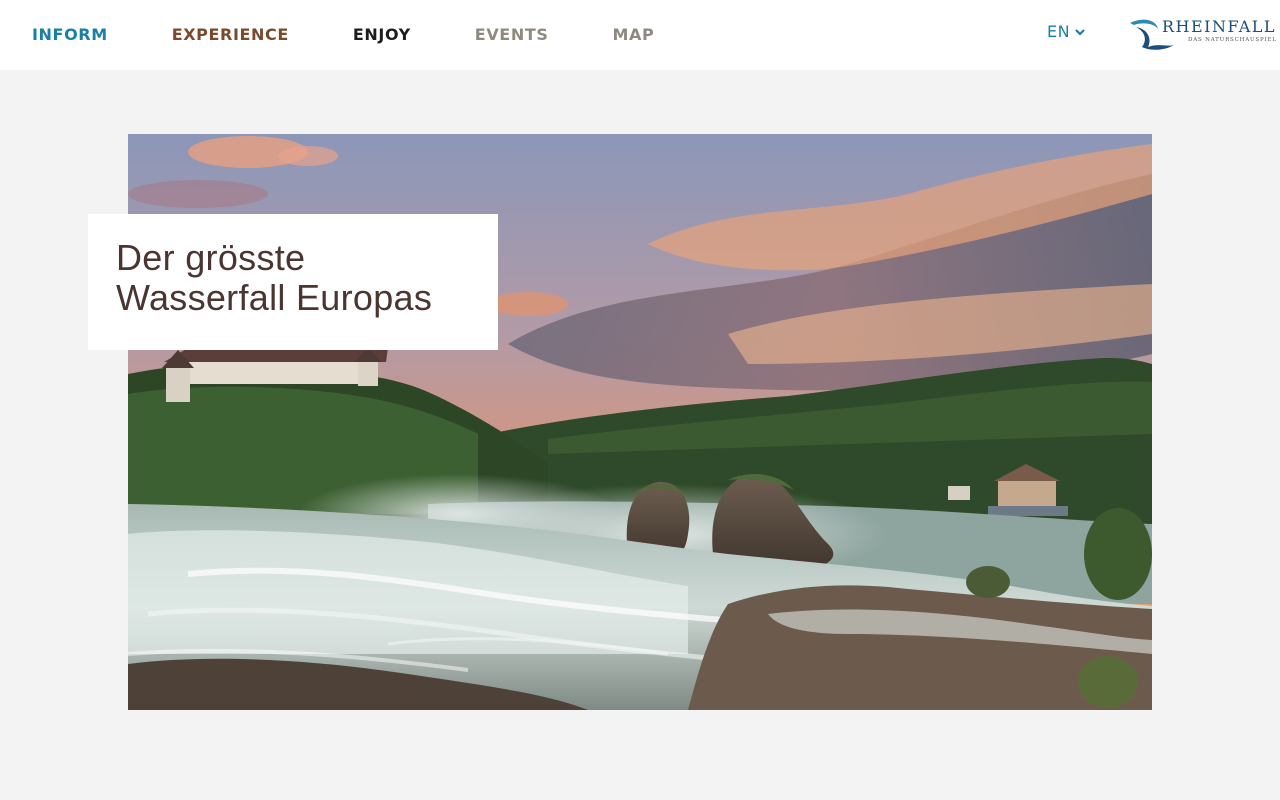 This screenshot has height=800, width=1280. I want to click on logo-tagline: DAS NATURSCHAUSPIEL, so click(1232, 40).